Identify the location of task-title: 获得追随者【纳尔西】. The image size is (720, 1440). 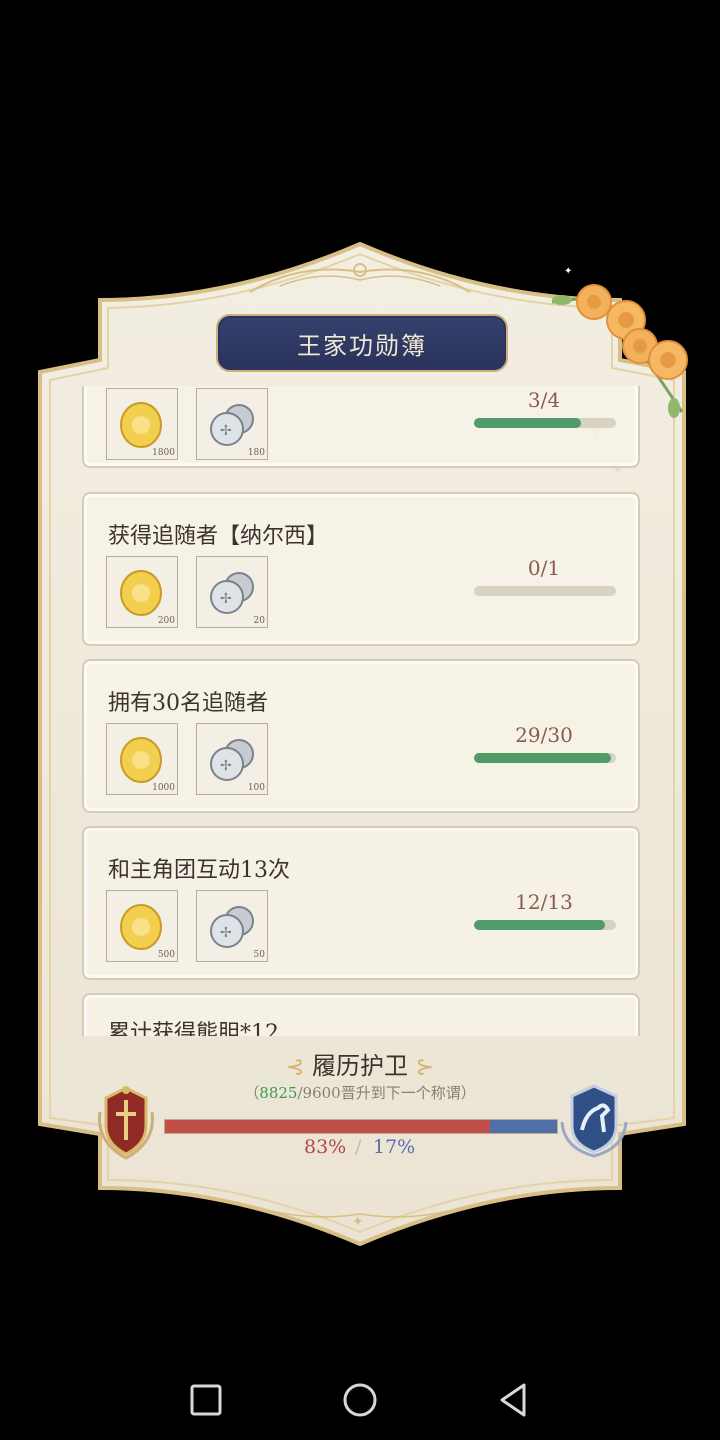
(218, 536).